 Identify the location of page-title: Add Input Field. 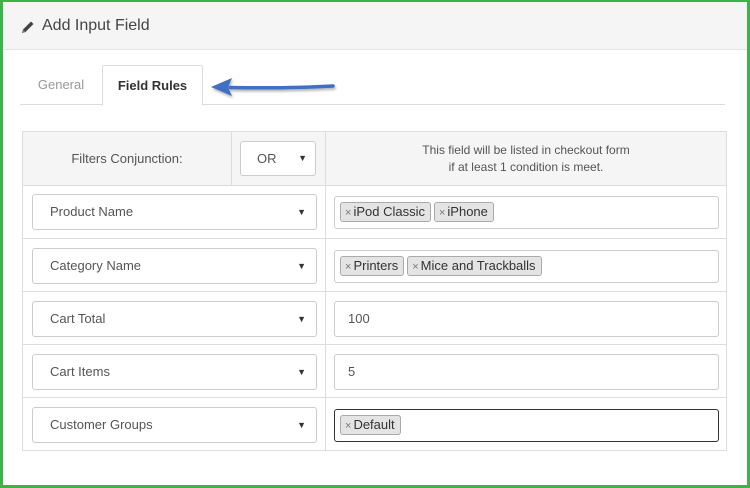
(96, 25).